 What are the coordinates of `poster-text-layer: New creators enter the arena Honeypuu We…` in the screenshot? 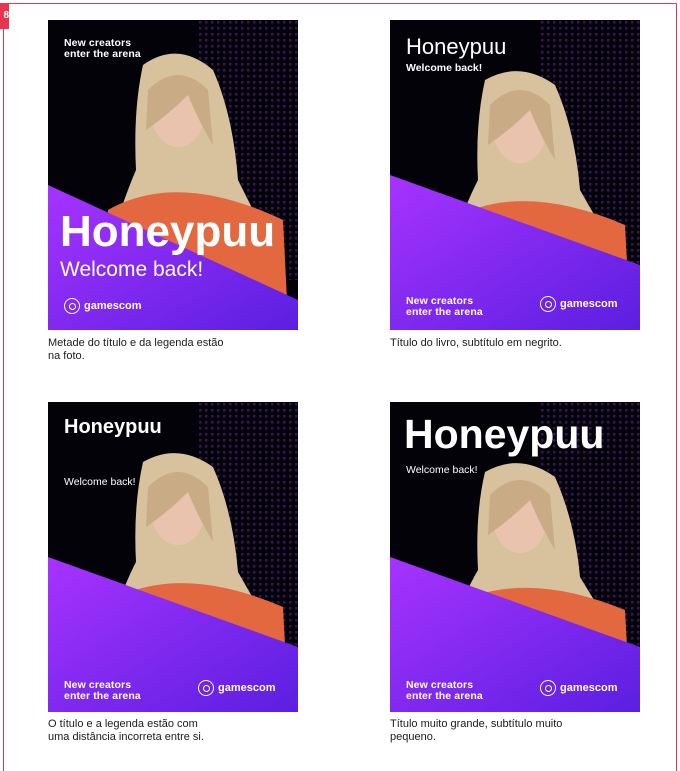 It's located at (173, 175).